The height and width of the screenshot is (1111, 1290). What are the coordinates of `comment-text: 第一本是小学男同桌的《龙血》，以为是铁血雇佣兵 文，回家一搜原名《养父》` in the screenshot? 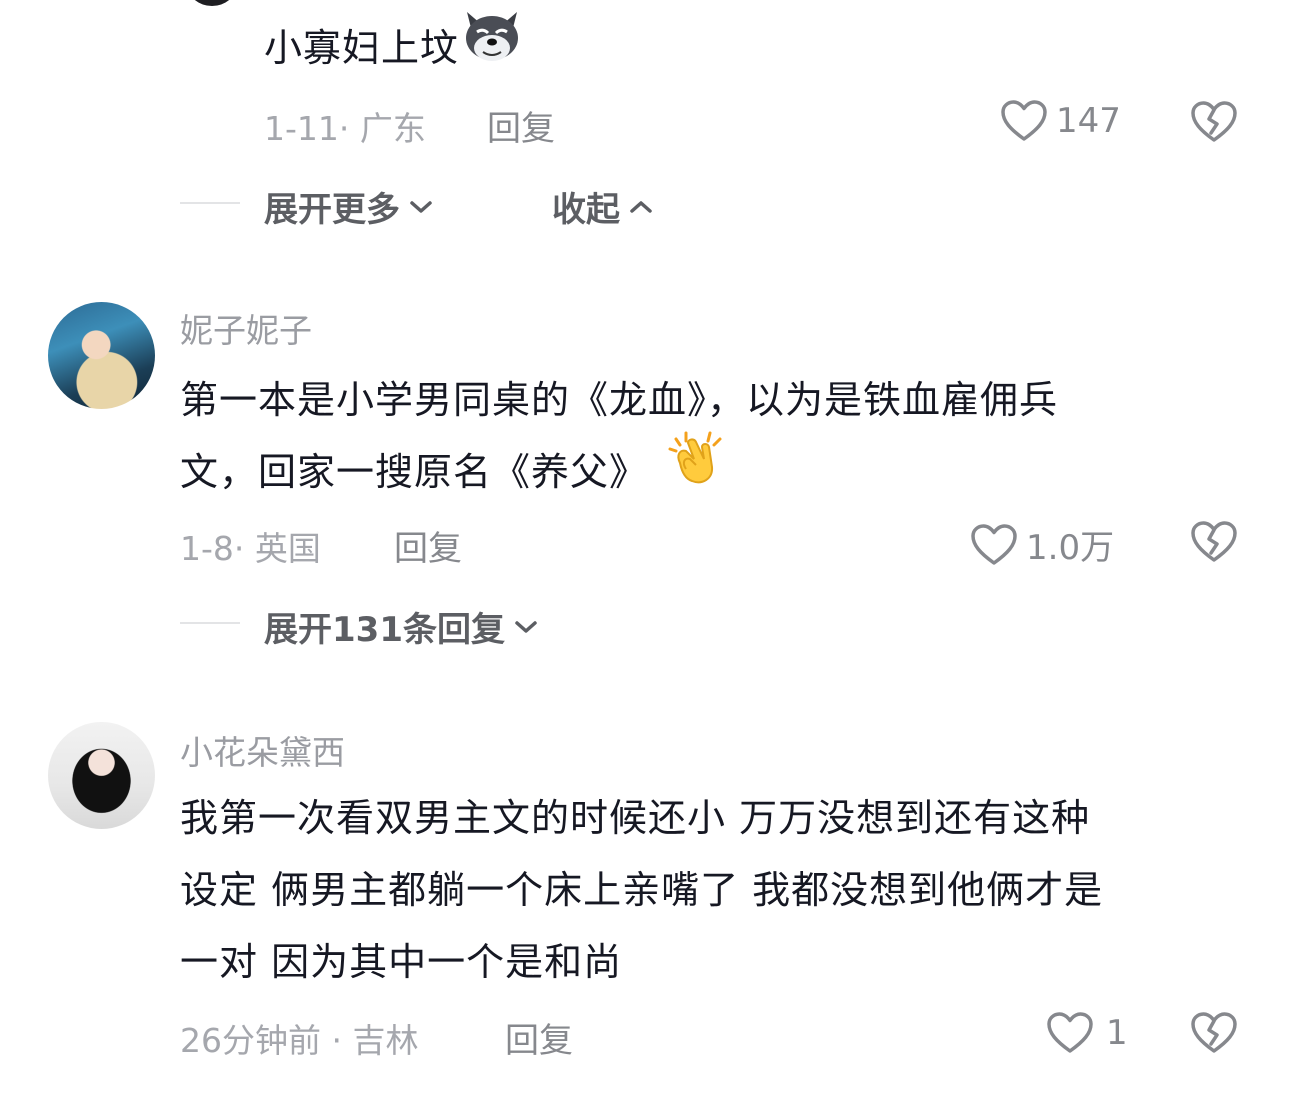 It's located at (710, 437).